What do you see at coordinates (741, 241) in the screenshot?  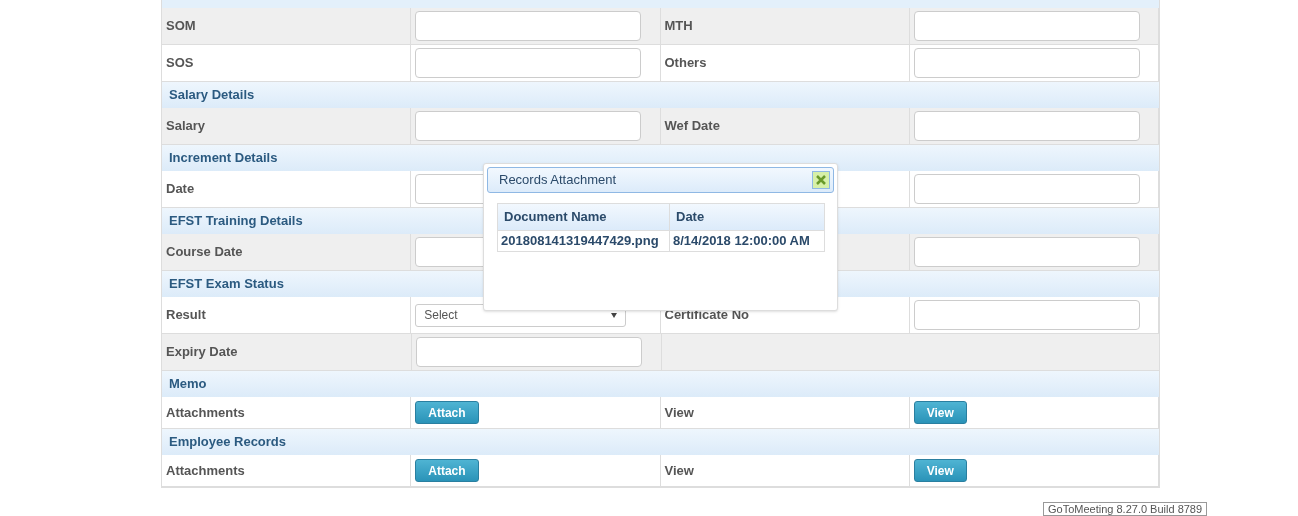 I see `table-cell-text: 8/14/2018 12:00:00 AM` at bounding box center [741, 241].